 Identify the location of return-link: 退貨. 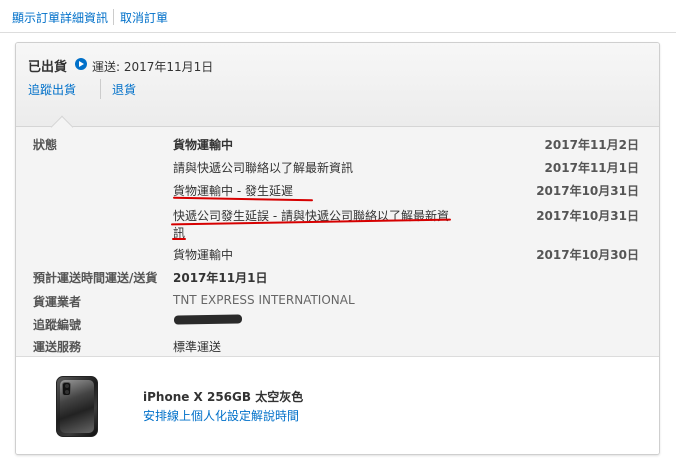
(124, 89).